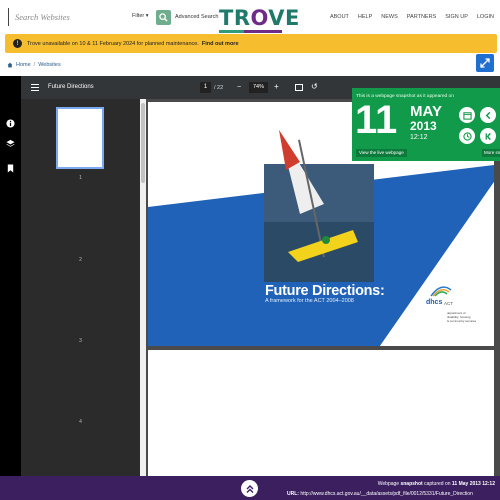  I want to click on filter-label: Filter, so click(138, 16).